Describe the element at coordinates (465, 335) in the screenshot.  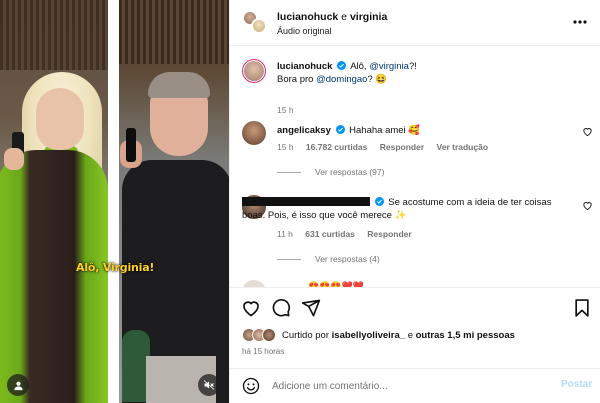
I see `likes-others-link: outras 1,5 mi pessoas` at that location.